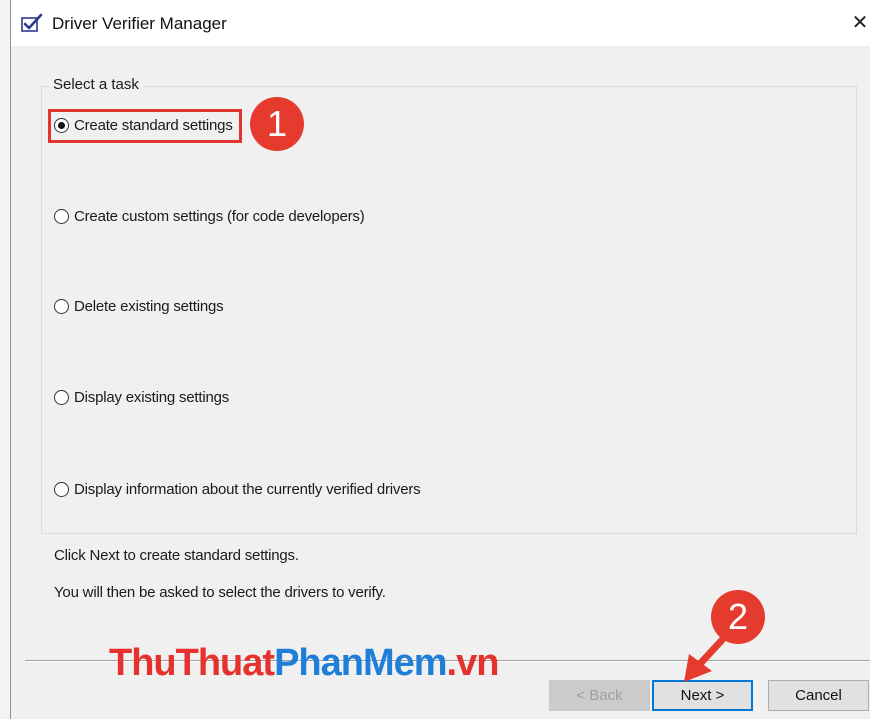 This screenshot has width=870, height=719. I want to click on radio-display-existing-settings: Display existing settings, so click(141, 397).